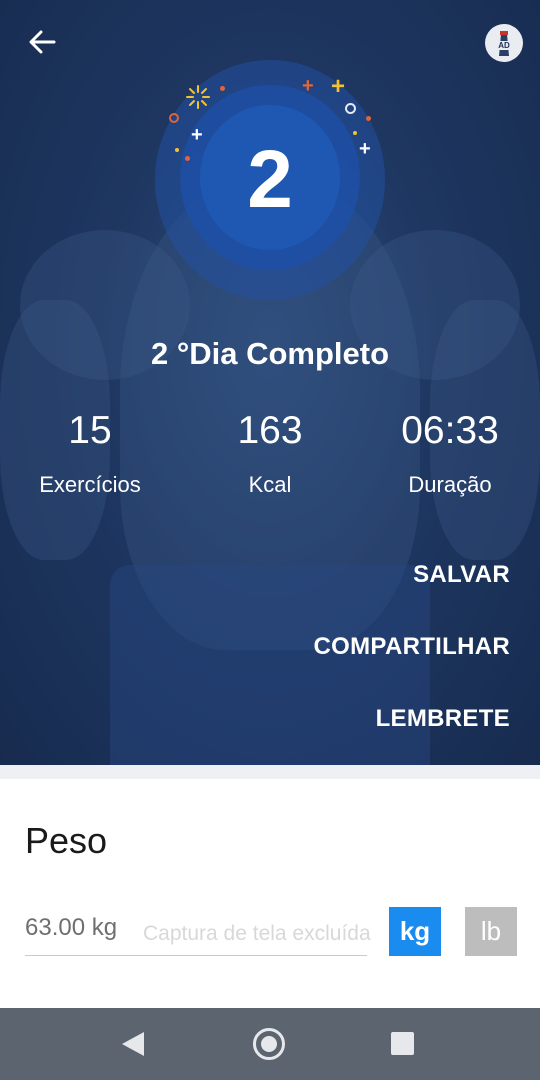 This screenshot has height=1080, width=540. What do you see at coordinates (402, 1043) in the screenshot?
I see `square-recents-icon` at bounding box center [402, 1043].